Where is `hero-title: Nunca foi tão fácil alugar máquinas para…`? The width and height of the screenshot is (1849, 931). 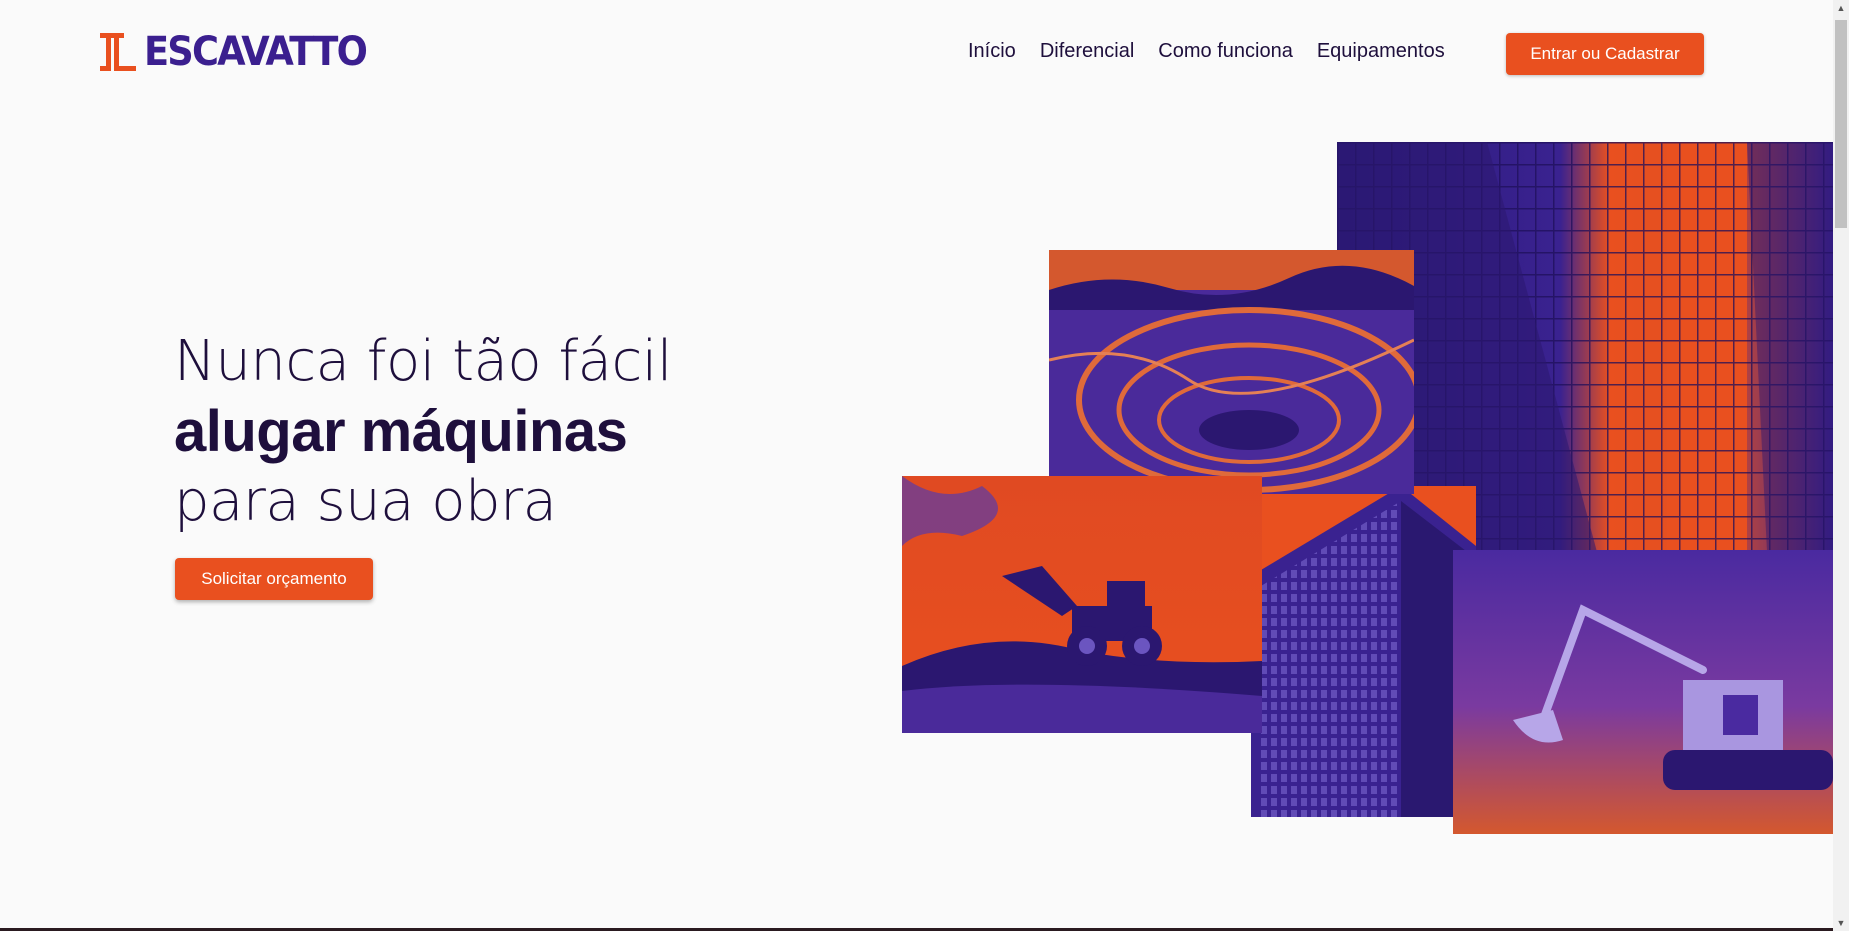
hero-title: Nunca foi tão fácil alugar máquinas para… is located at coordinates (423, 432).